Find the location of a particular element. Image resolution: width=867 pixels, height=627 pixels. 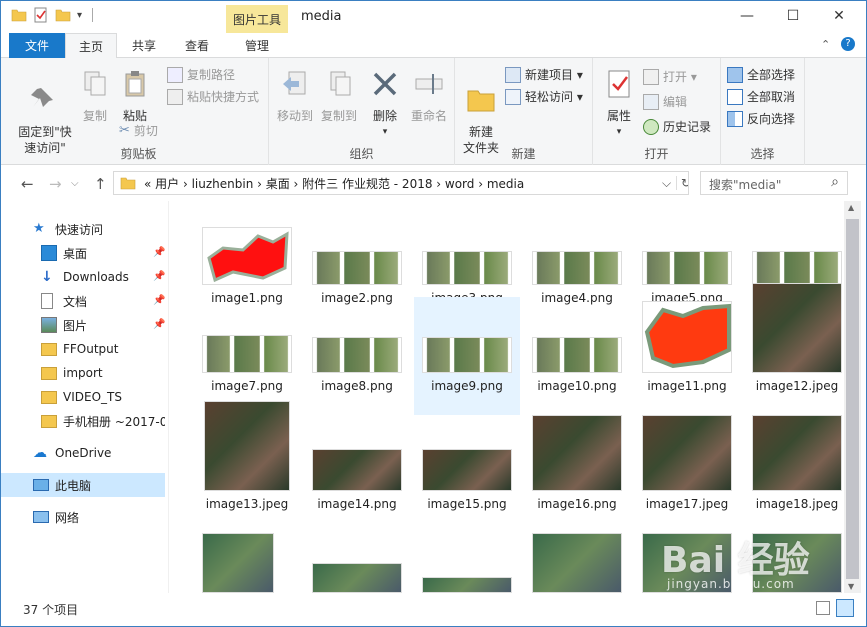

file-item: image18.jpeg is located at coordinates (794, 474).